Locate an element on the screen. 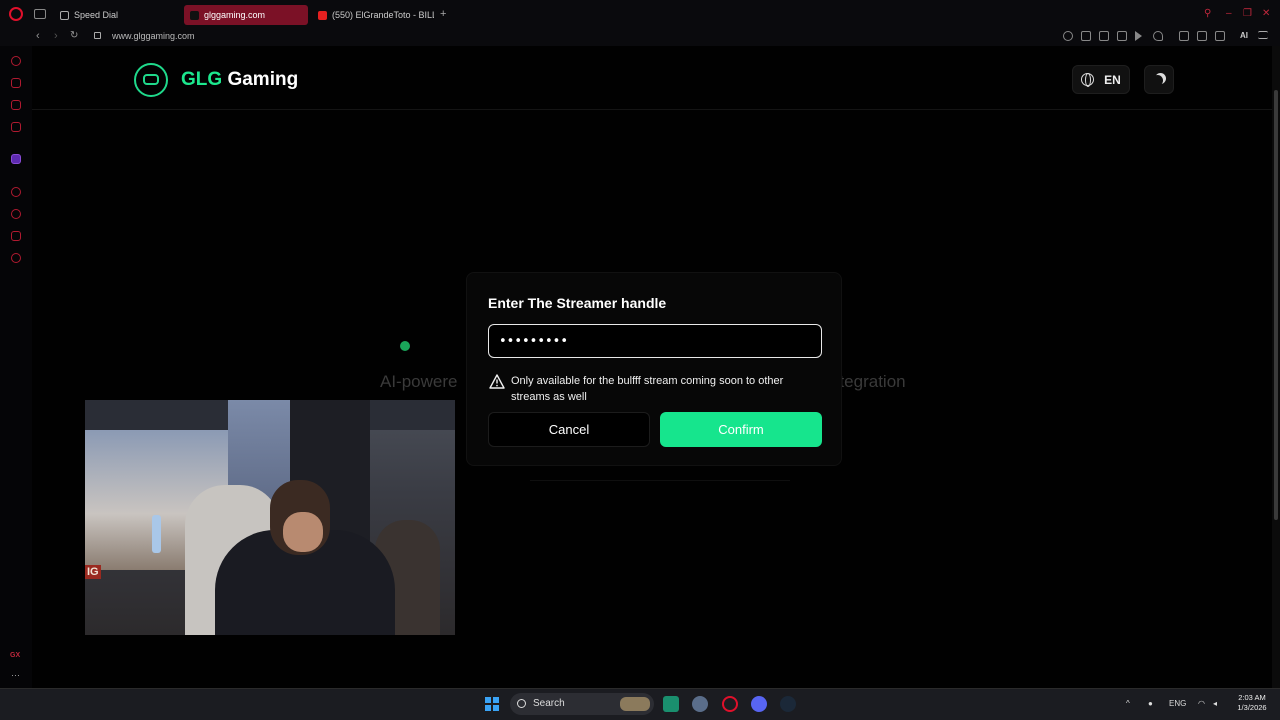  tab-label: glggaming.com is located at coordinates (235, 15).